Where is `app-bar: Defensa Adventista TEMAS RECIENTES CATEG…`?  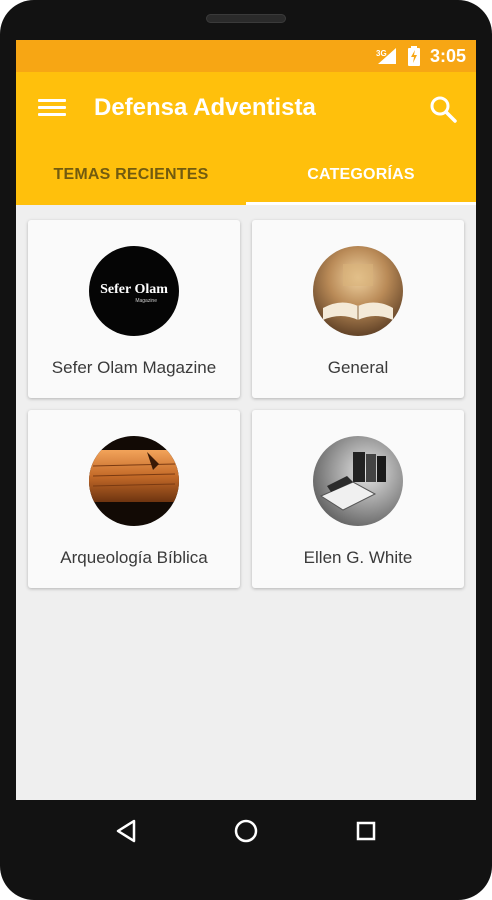
app-bar: Defensa Adventista TEMAS RECIENTES CATEG… is located at coordinates (246, 138).